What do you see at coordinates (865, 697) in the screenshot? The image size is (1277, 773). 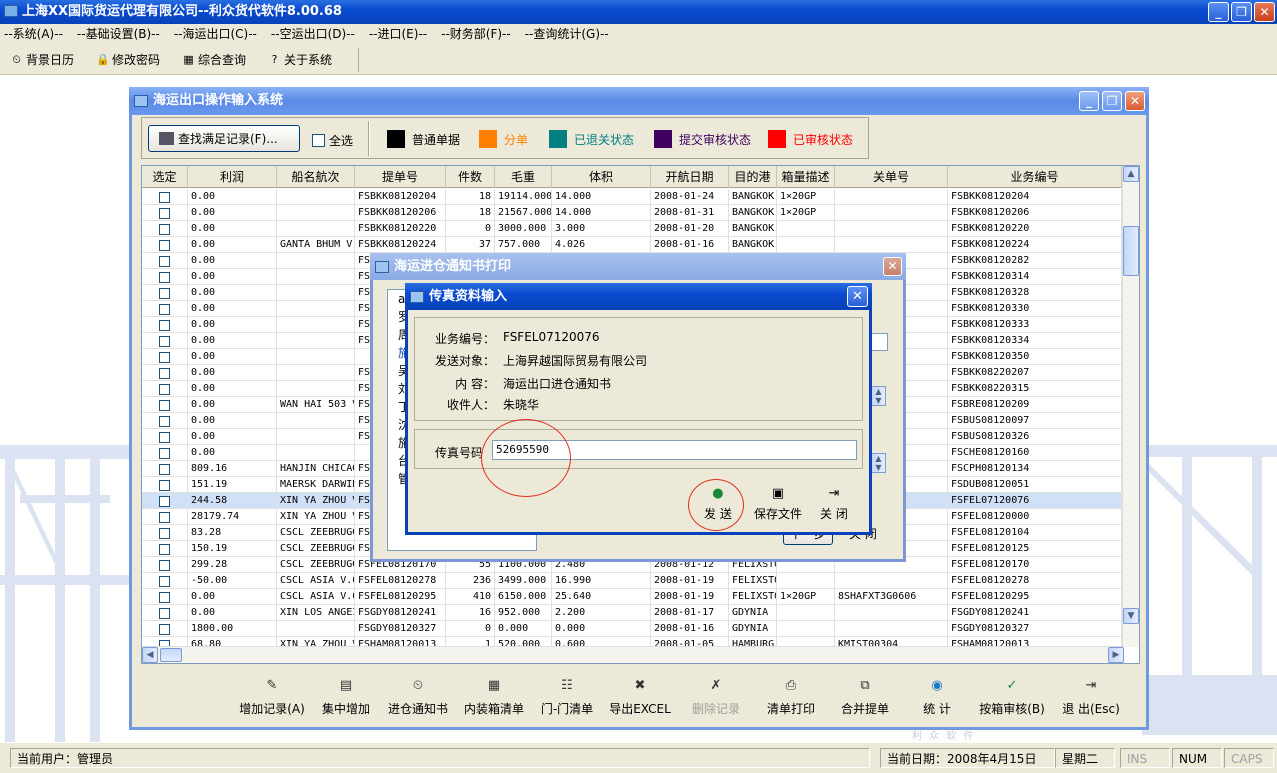 I see `merge-button: ⧉ 合并提单` at bounding box center [865, 697].